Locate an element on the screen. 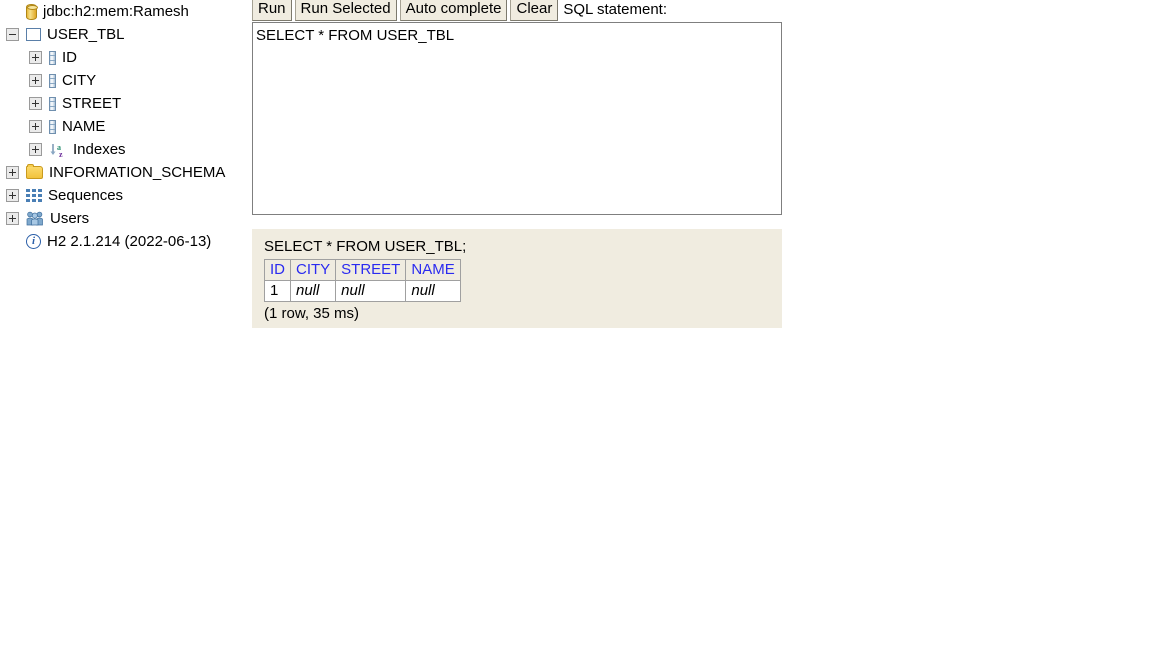 Image resolution: width=1152 pixels, height=648 pixels. tree-item-information-schema: INFORMATION_SCHEMA is located at coordinates (125, 172).